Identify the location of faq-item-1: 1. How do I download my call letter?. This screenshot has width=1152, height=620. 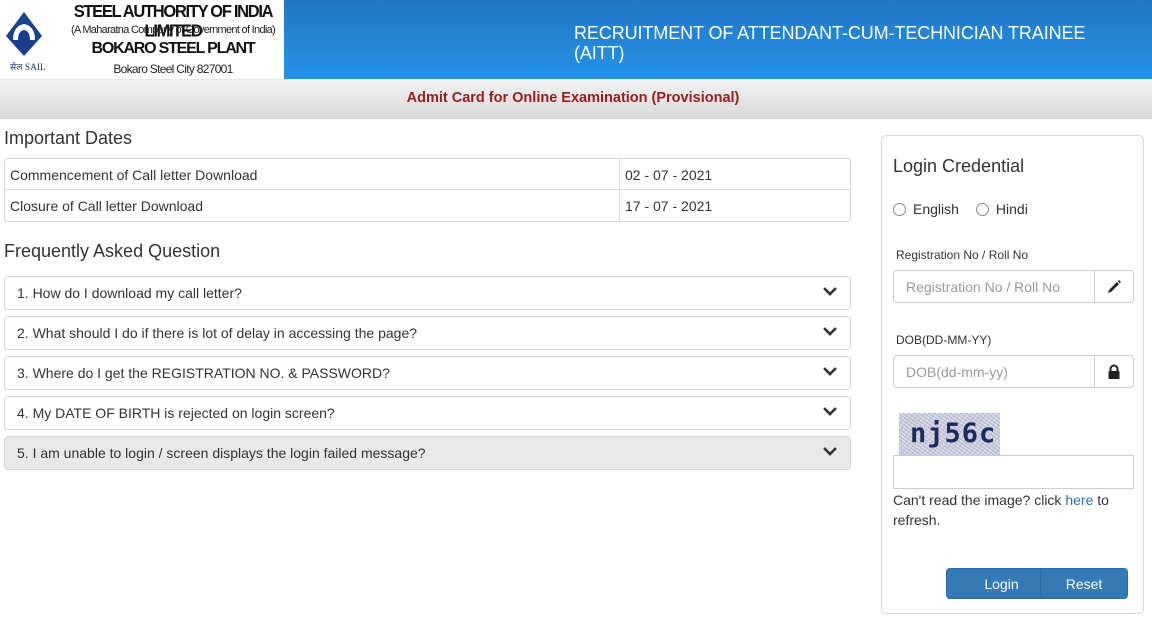
(427, 293).